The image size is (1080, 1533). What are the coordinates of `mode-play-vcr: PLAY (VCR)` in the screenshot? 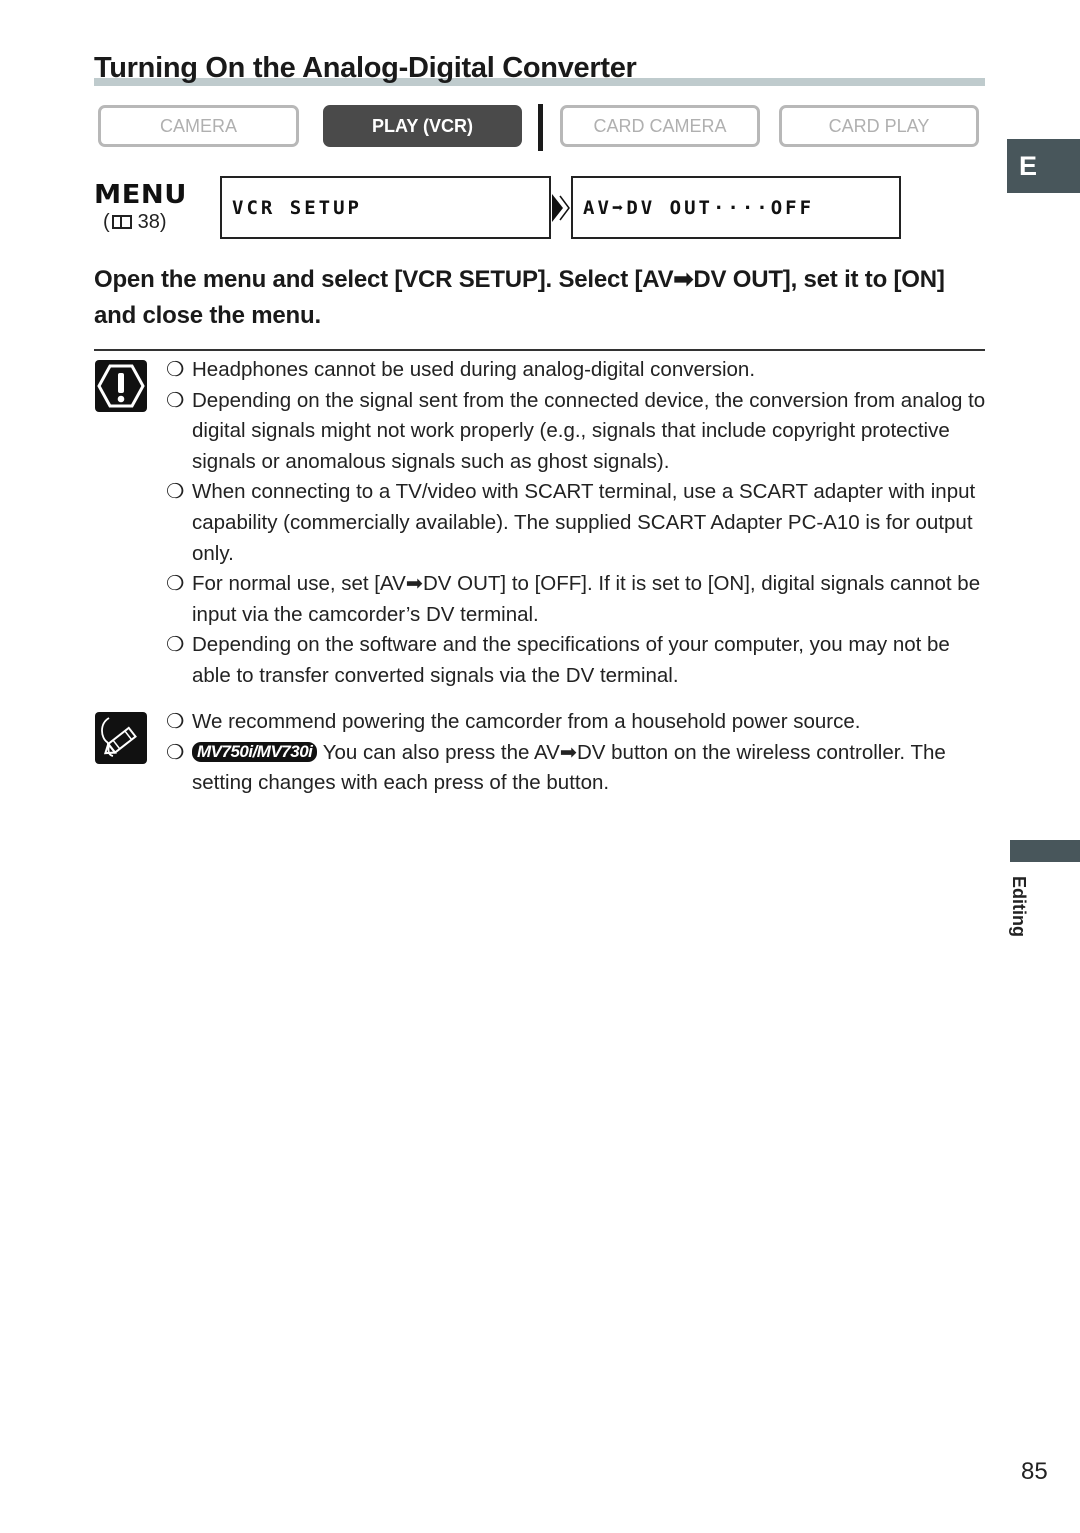 It's located at (422, 126).